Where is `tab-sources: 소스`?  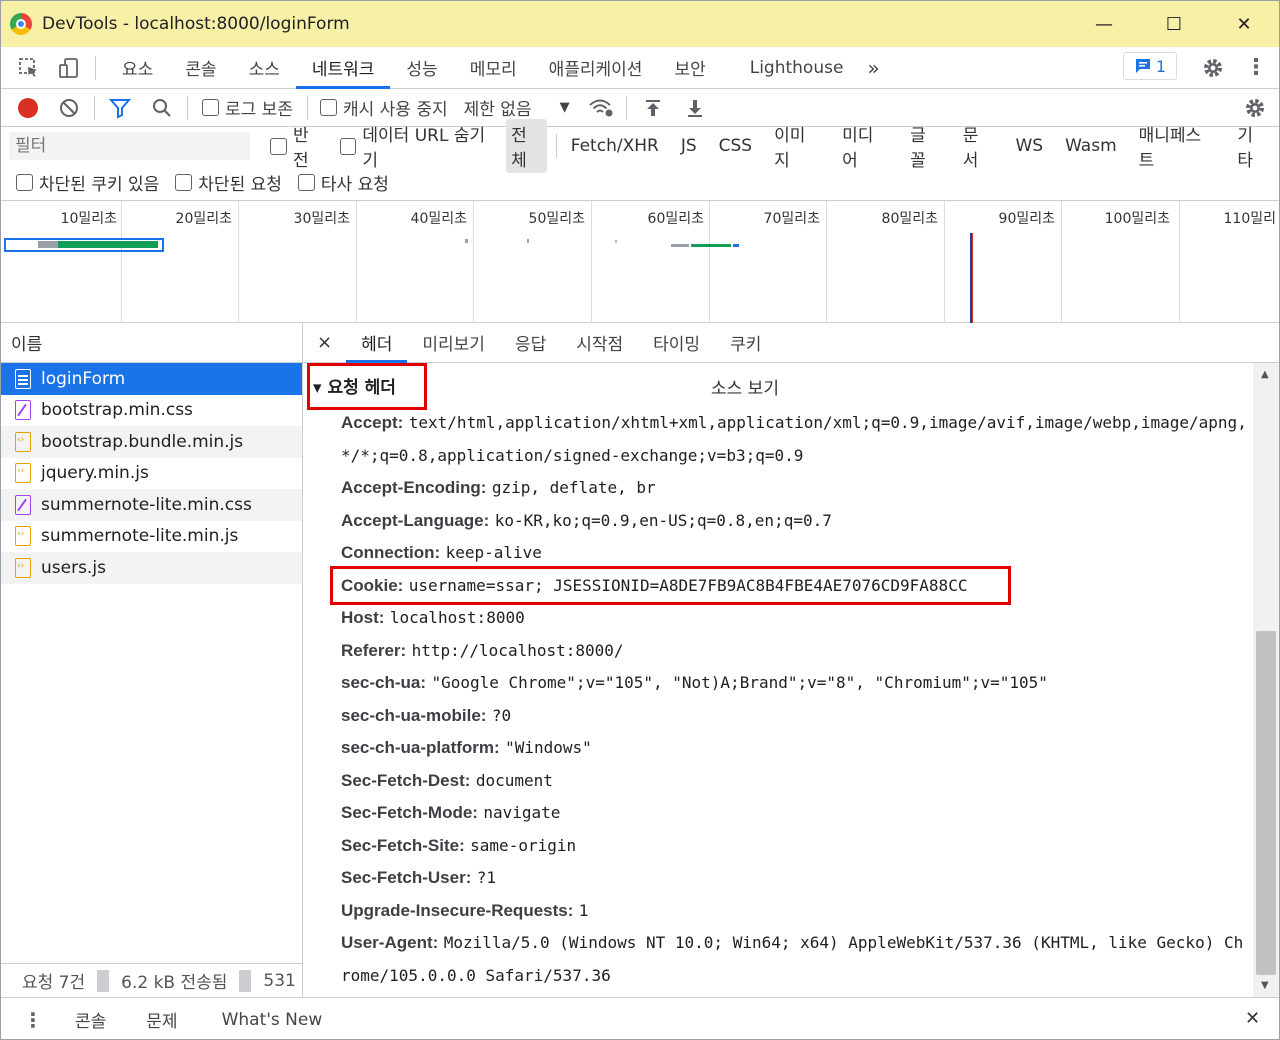 tab-sources: 소스 is located at coordinates (264, 68).